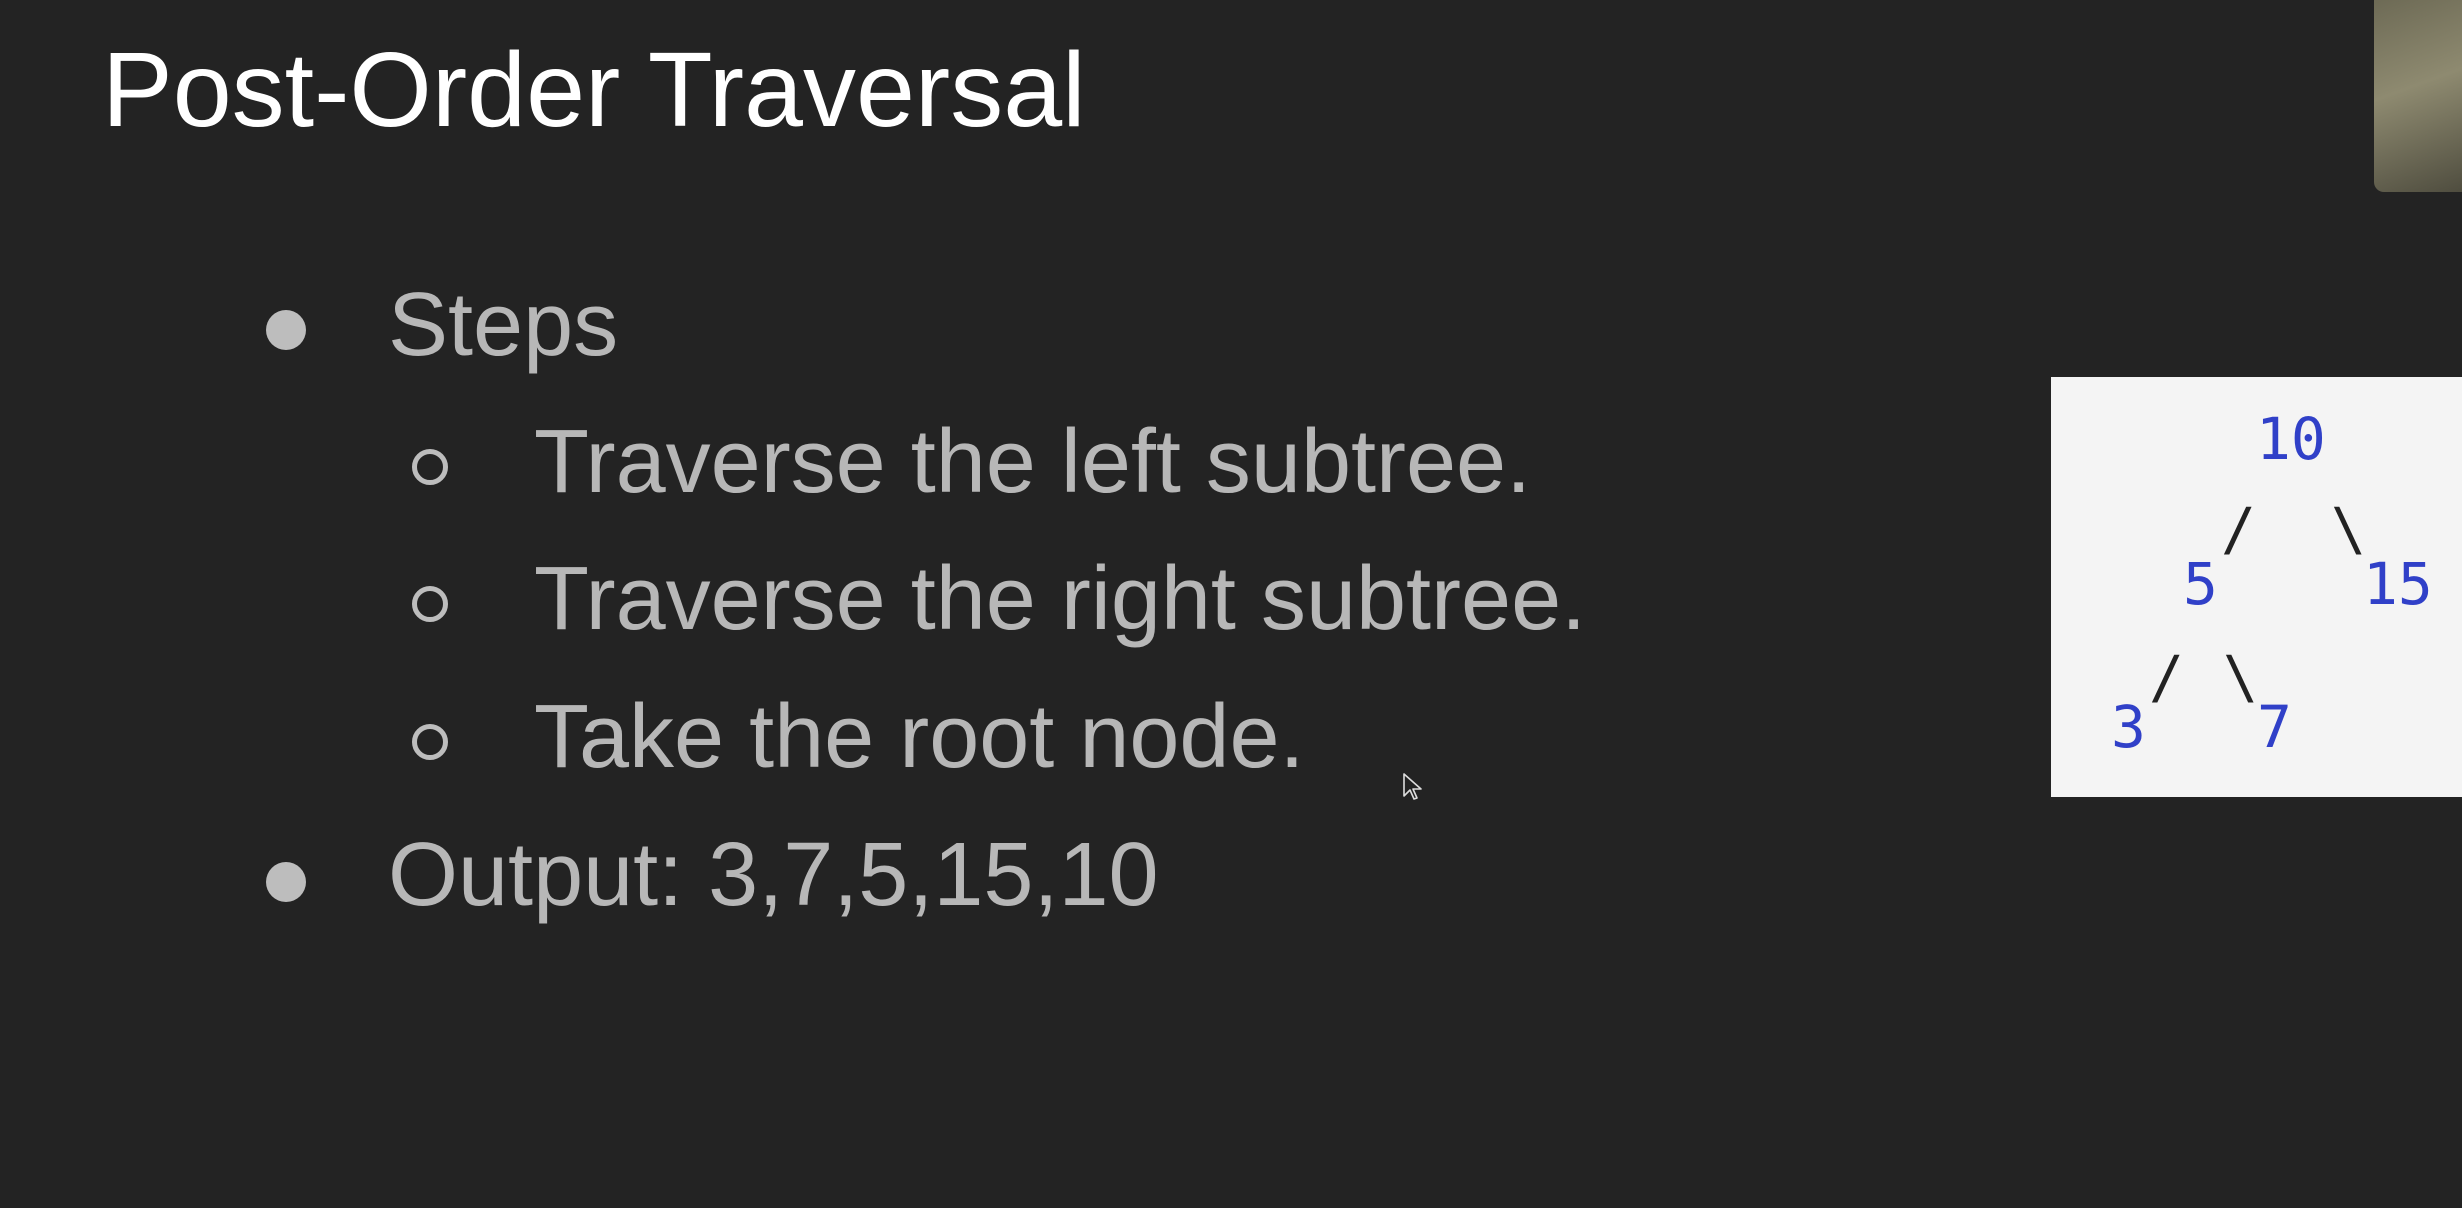  Describe the element at coordinates (773, 875) in the screenshot. I see `bullet-output: Output: 3,7,5,15,10` at that location.